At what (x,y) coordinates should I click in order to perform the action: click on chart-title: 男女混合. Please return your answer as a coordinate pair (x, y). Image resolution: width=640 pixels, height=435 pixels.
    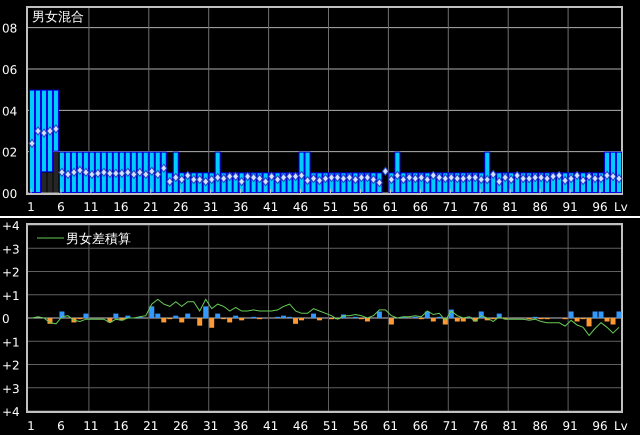
    Looking at the image, I should click on (58, 17).